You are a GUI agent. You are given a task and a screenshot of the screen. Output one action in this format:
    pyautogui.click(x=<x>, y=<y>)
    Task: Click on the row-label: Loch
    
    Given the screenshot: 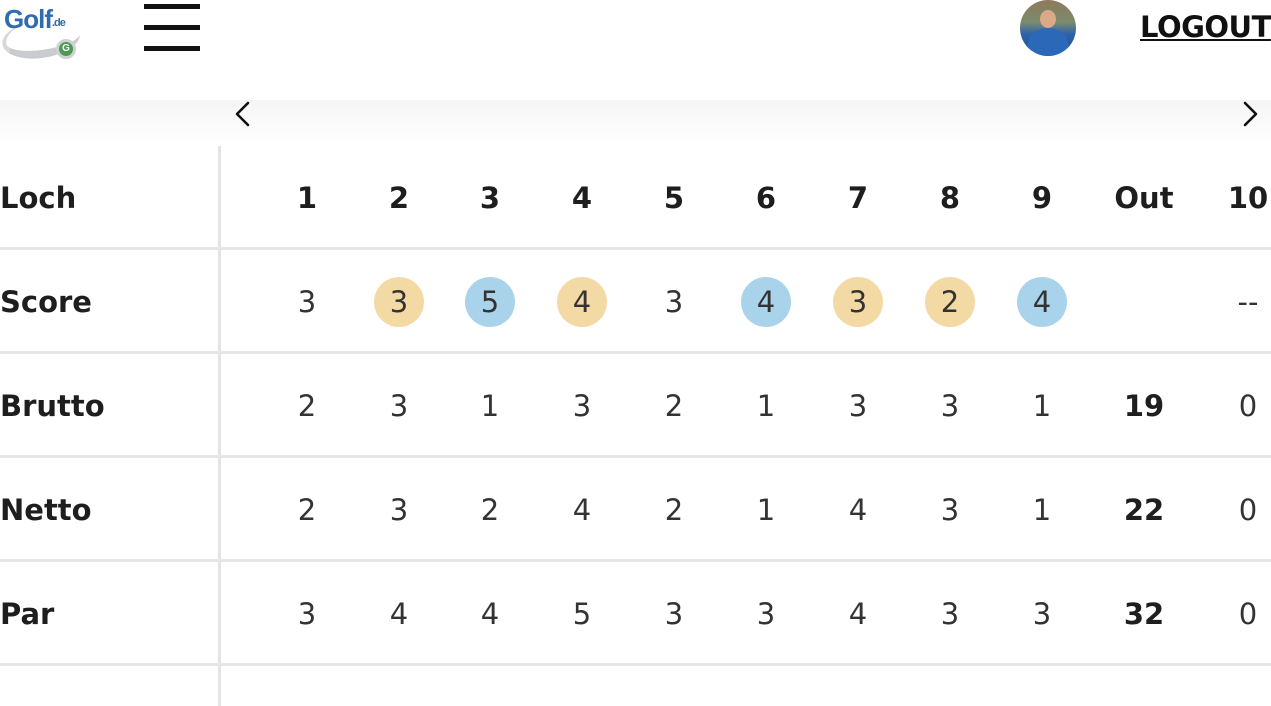 What is the action you would take?
    pyautogui.click(x=38, y=198)
    